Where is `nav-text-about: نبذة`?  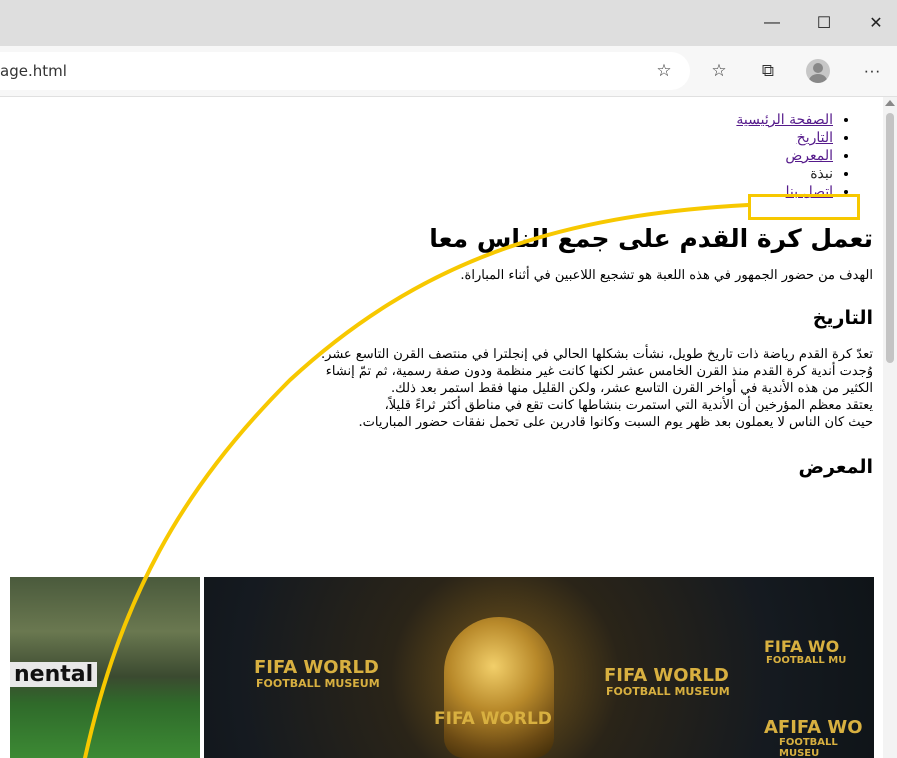
nav-text-about: نبذة is located at coordinates (821, 174).